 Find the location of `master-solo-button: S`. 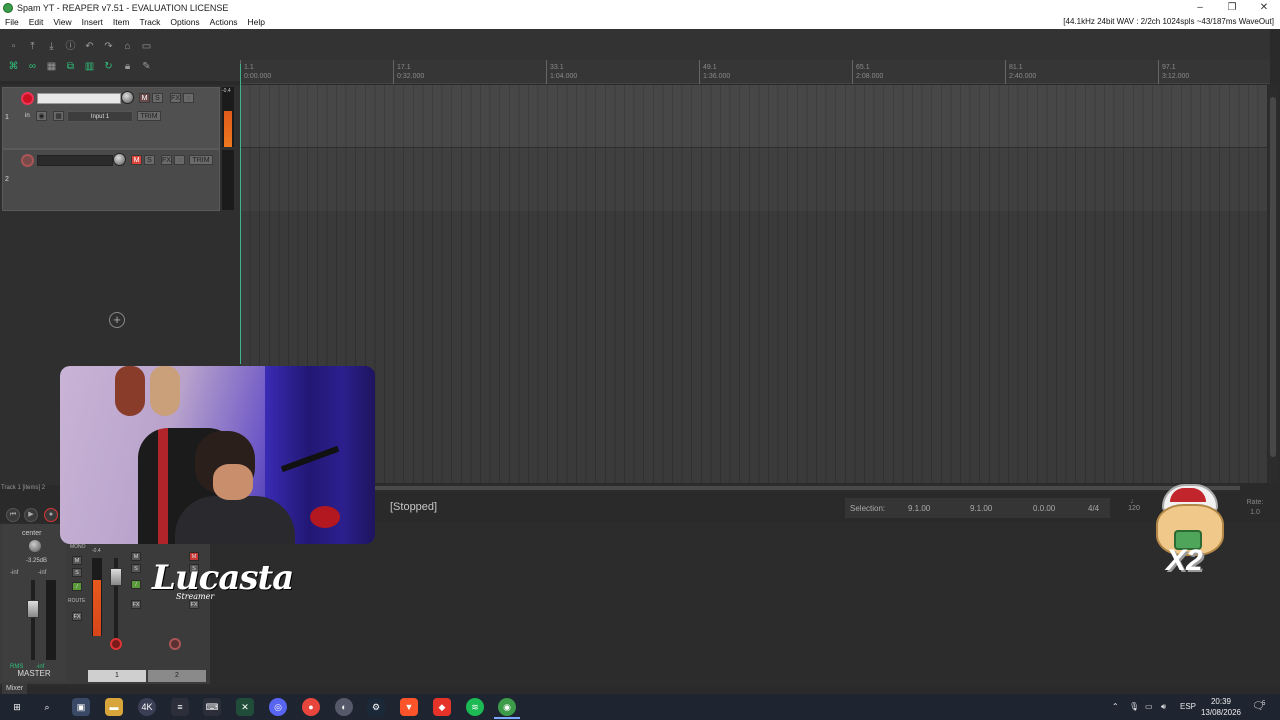

master-solo-button: S is located at coordinates (77, 572).